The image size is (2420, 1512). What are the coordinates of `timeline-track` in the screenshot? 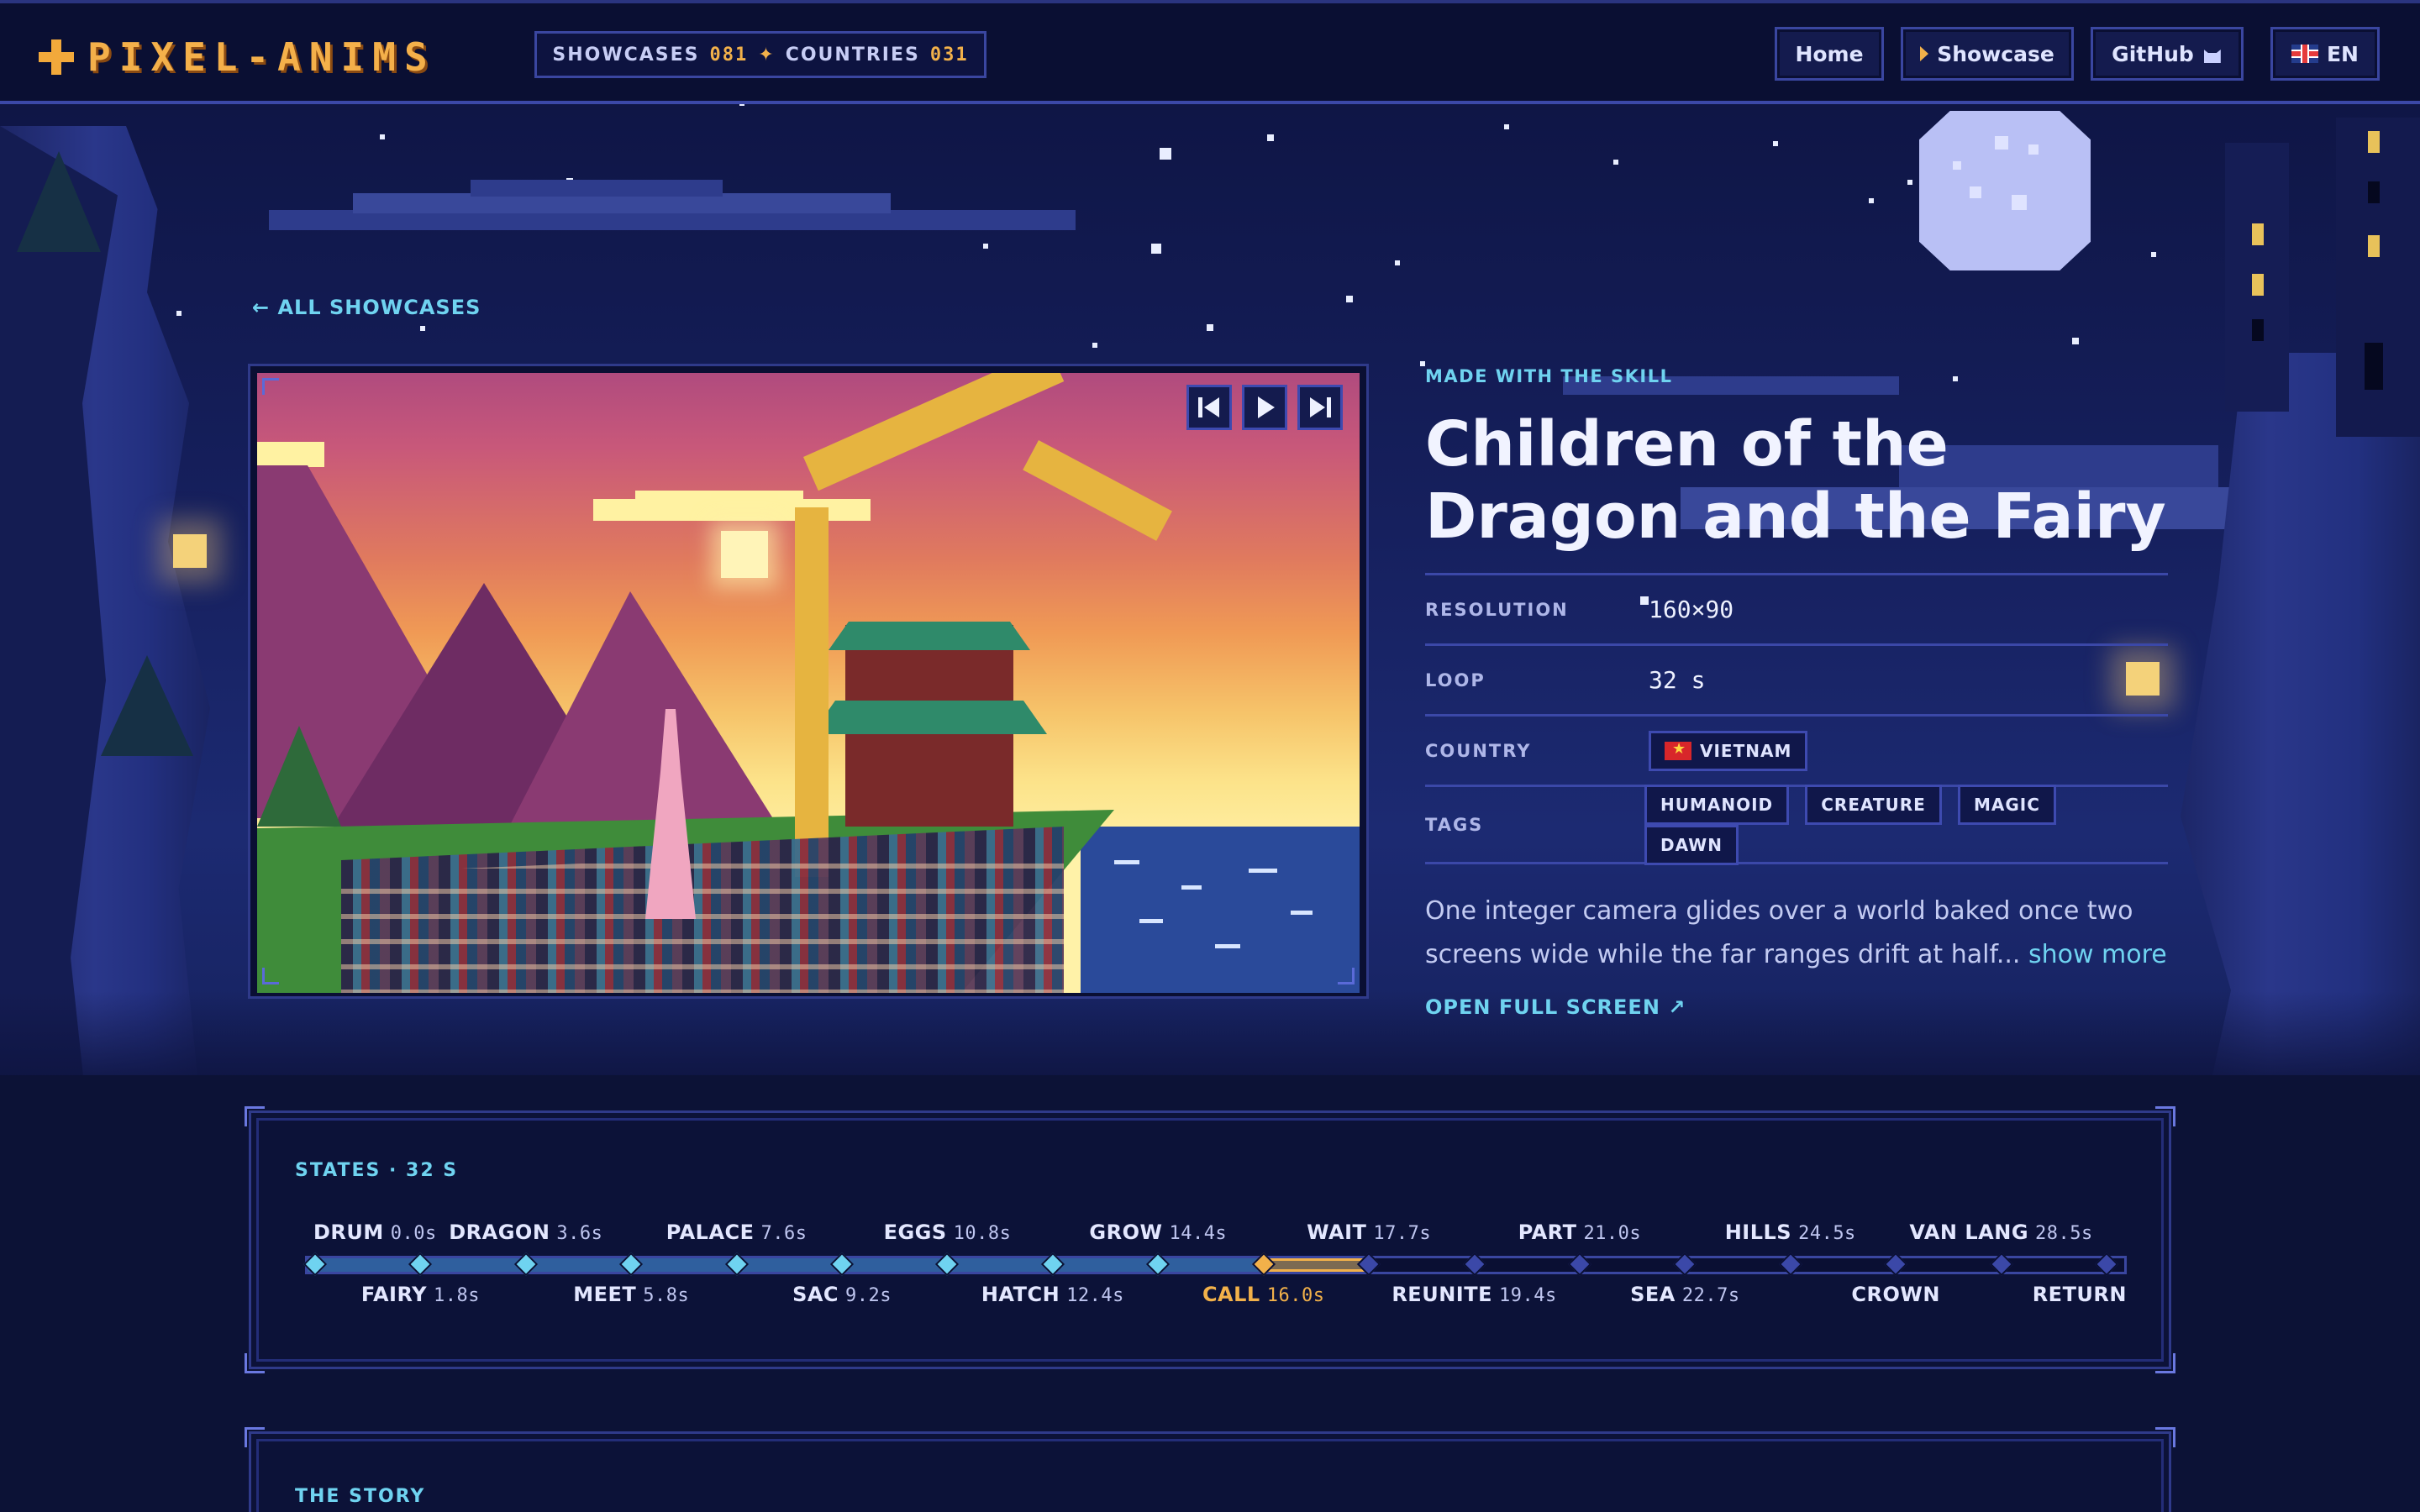 It's located at (1216, 1265).